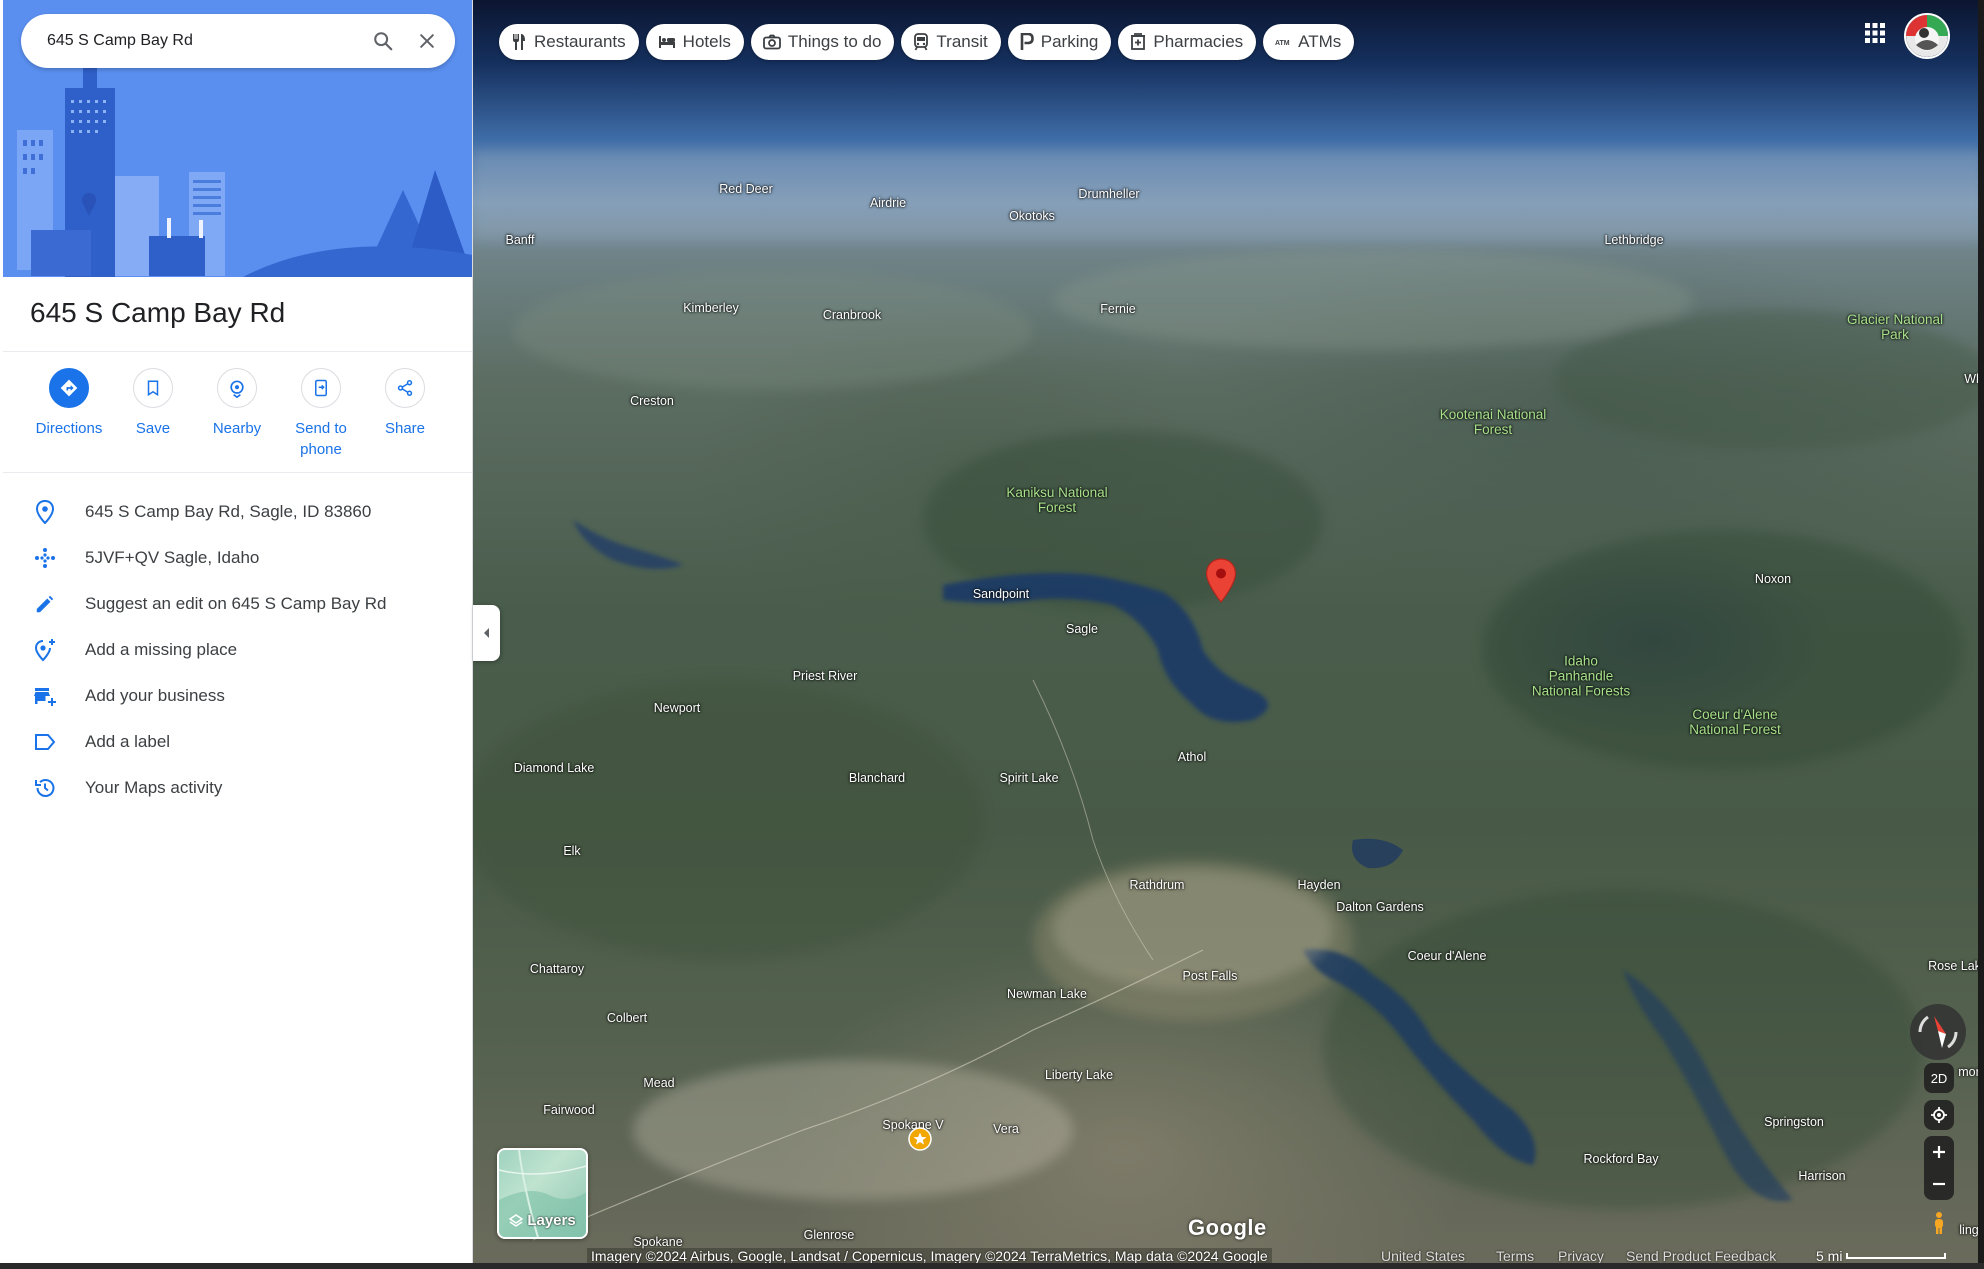  What do you see at coordinates (571, 851) in the screenshot?
I see `map-label-elk: Elk` at bounding box center [571, 851].